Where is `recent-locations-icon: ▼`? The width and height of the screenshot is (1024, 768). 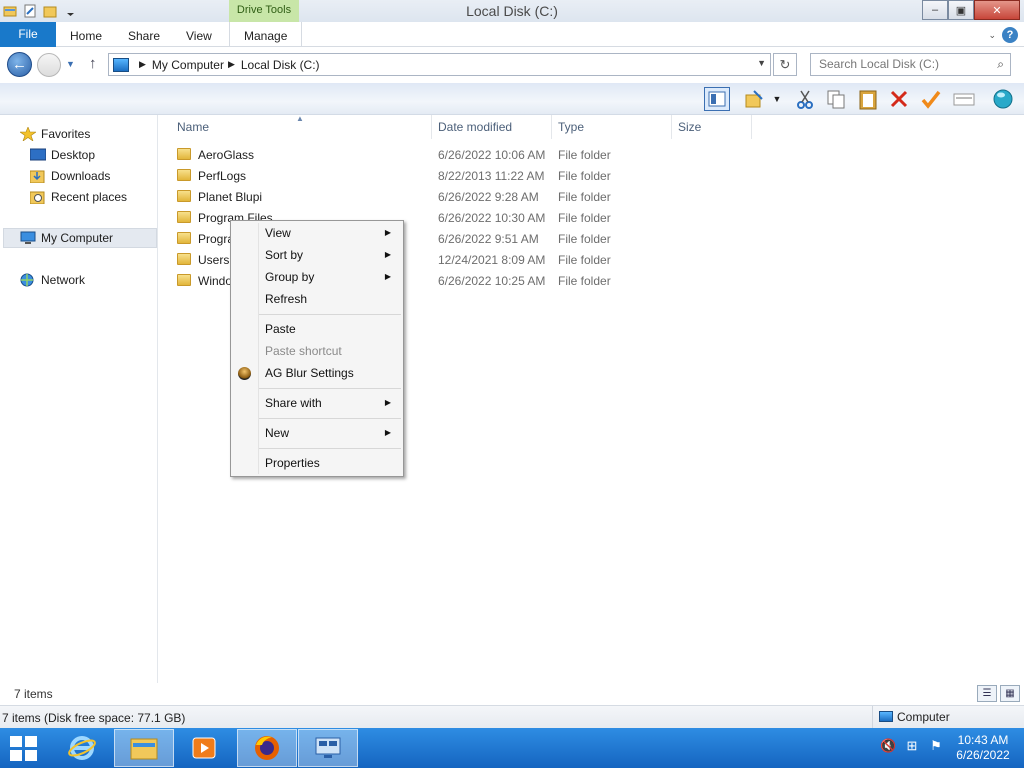
recent-locations-icon: ▼ is located at coordinates (70, 64).